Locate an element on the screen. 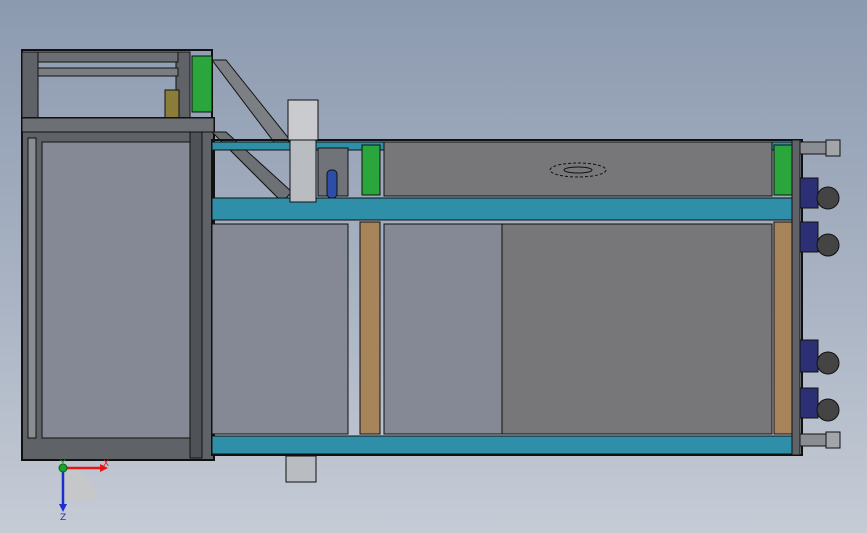  left-cabinet-panel is located at coordinates (116, 290).